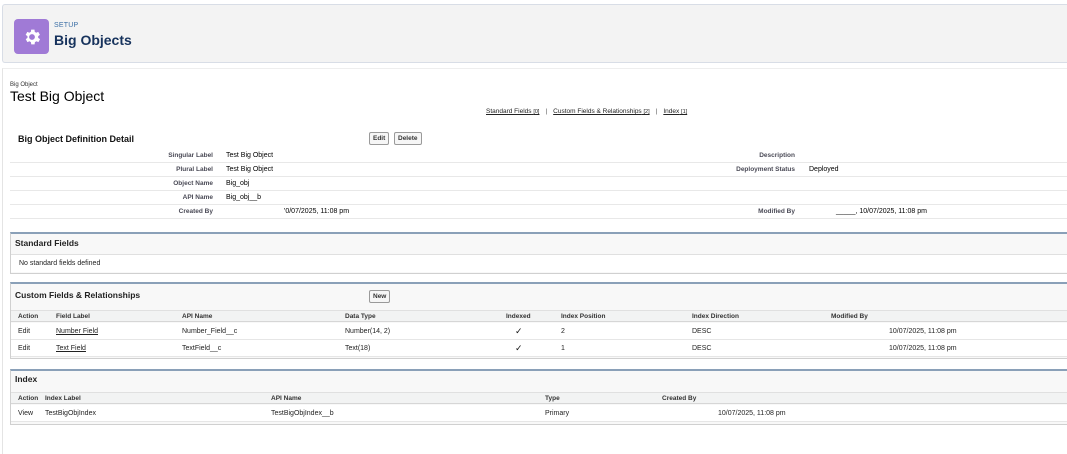 This screenshot has height=454, width=1067. I want to click on plural-label-value: Test Big Object, so click(250, 169).